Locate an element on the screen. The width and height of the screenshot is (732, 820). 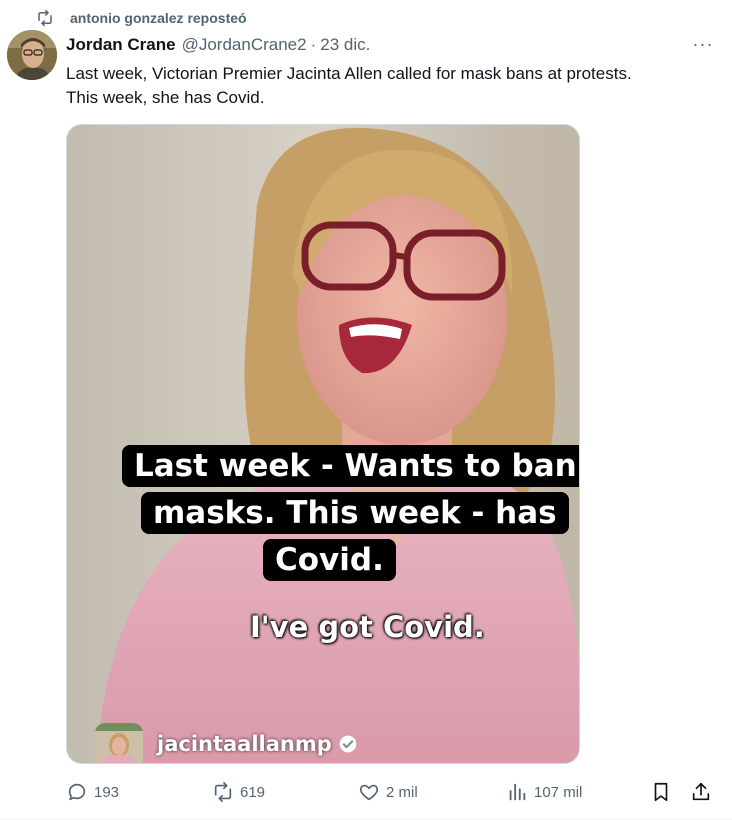
action-bar: 193 619 2 mil 107 mil is located at coordinates (391, 792).